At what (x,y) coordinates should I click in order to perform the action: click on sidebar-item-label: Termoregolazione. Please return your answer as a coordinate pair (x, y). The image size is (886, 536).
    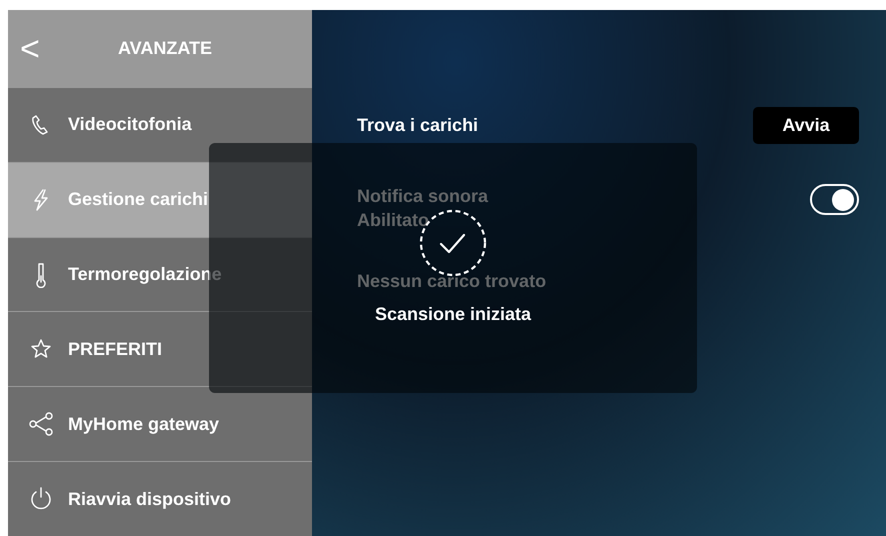
    Looking at the image, I should click on (145, 274).